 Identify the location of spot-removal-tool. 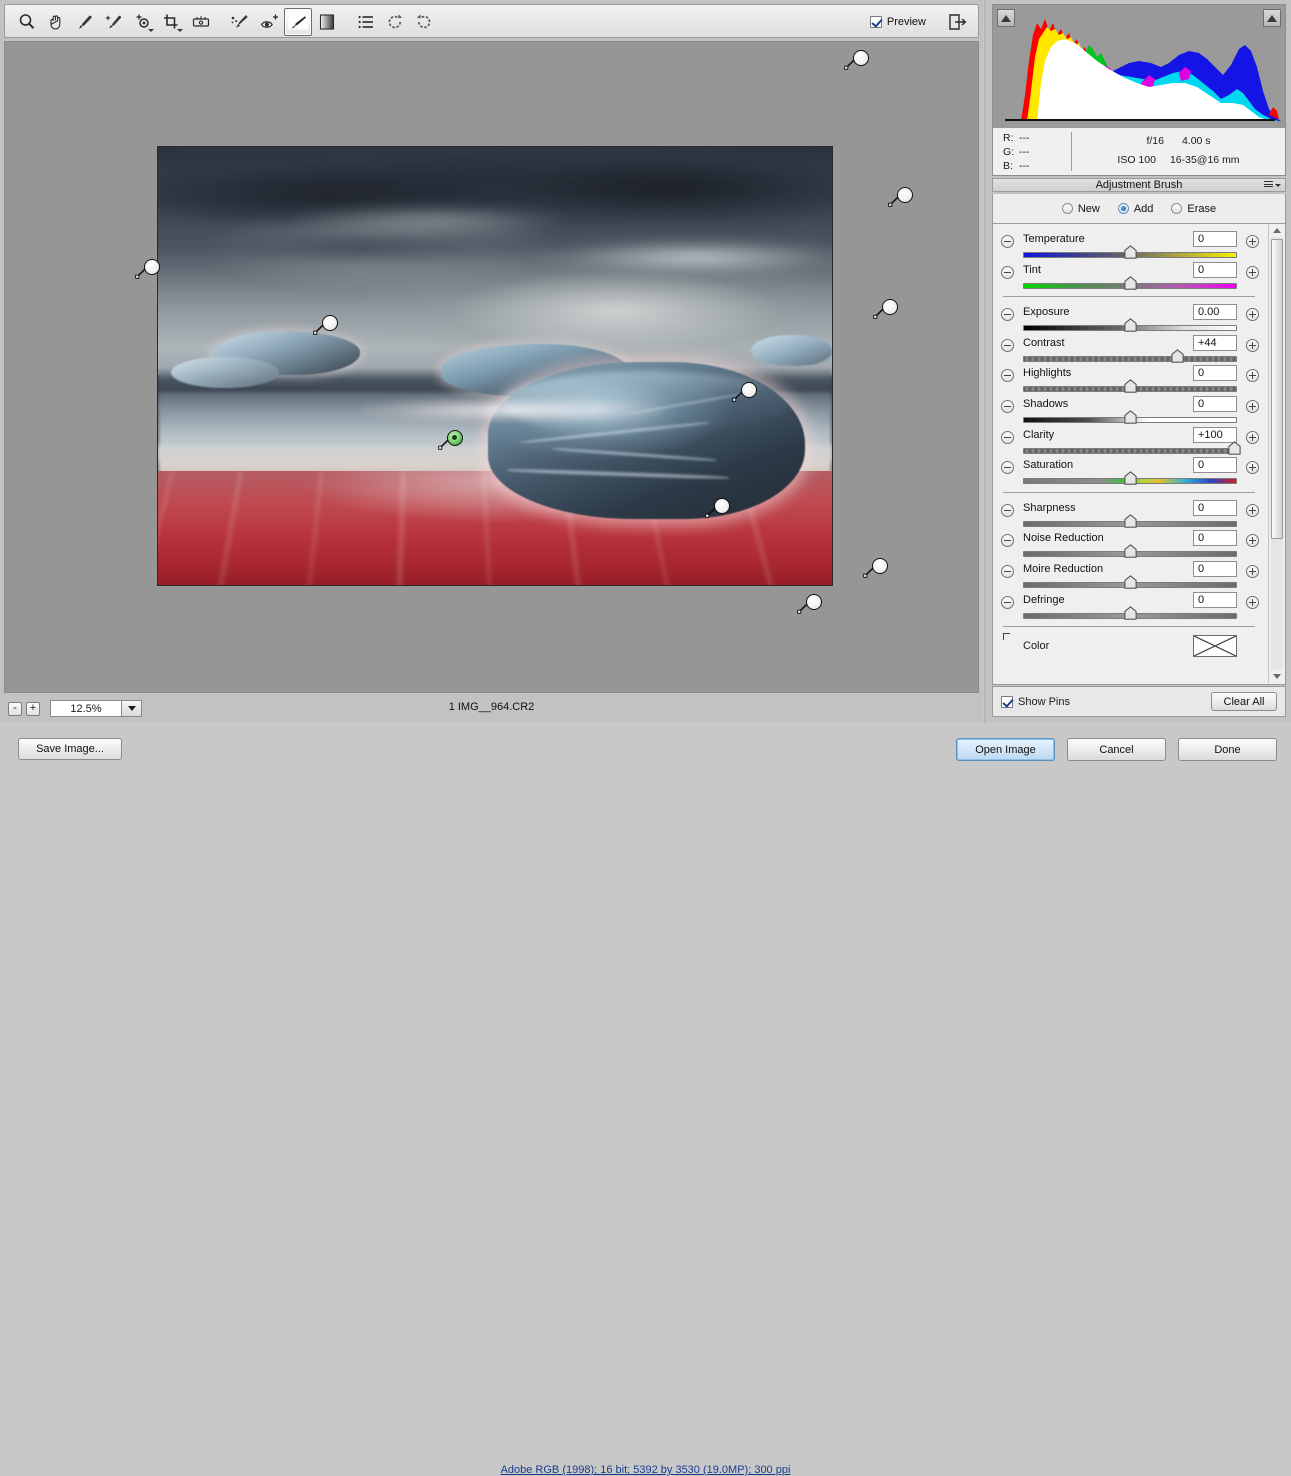
(240, 22).